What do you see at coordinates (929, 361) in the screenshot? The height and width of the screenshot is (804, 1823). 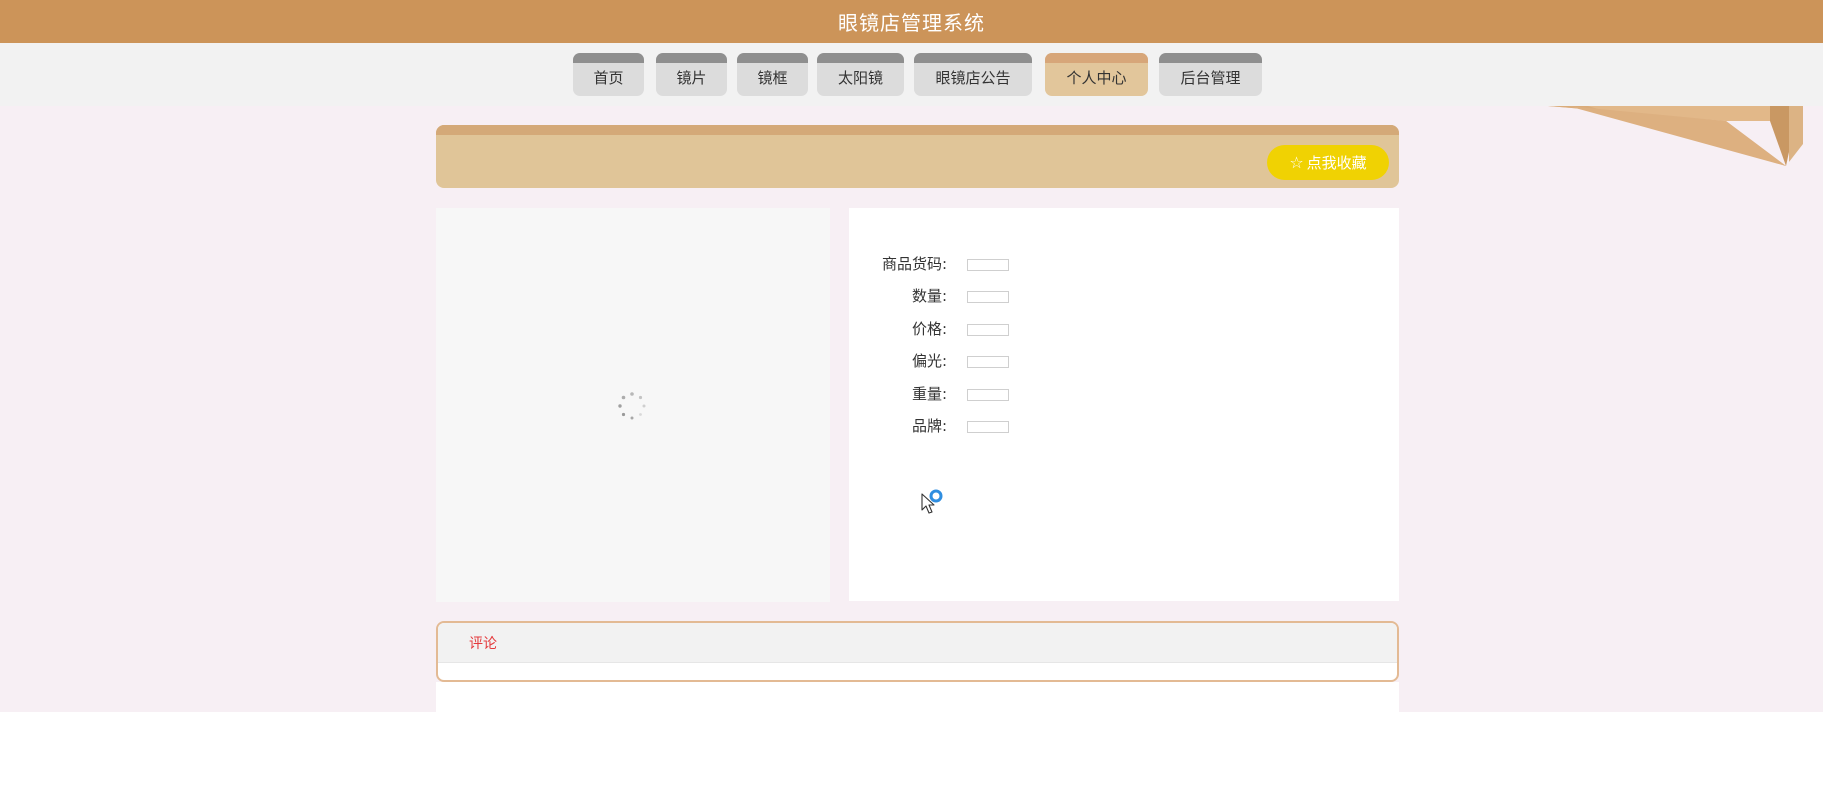 I see `field-label: 偏光:` at bounding box center [929, 361].